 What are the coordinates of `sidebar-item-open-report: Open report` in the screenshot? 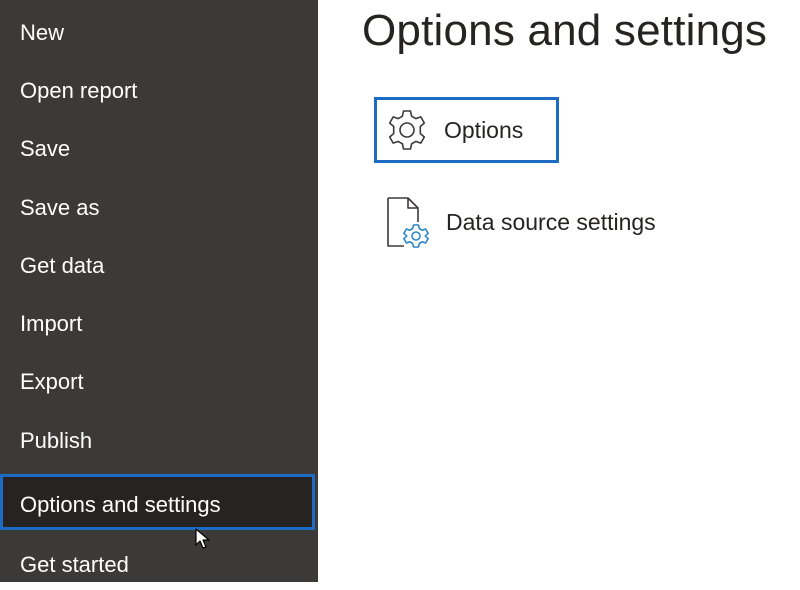 It's located at (159, 91).